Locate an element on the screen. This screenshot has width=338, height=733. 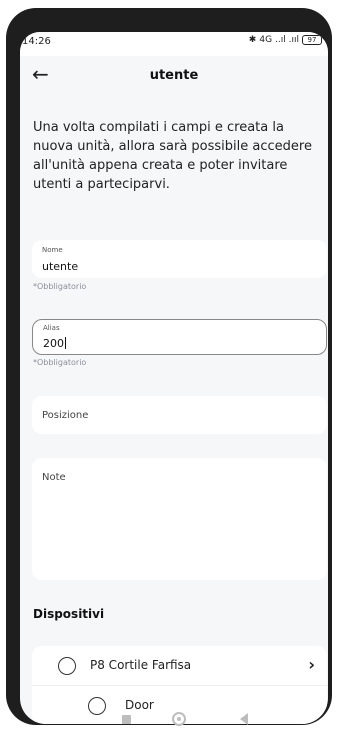
battery-icon: 97 is located at coordinates (312, 40).